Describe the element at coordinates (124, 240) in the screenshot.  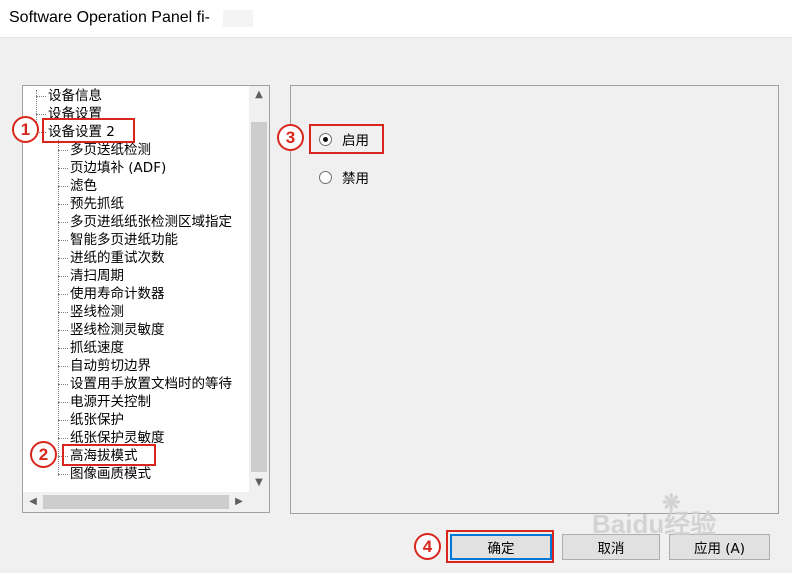
I see `tree-item-intelligent-multifeed: 智能多页进纸功能` at that location.